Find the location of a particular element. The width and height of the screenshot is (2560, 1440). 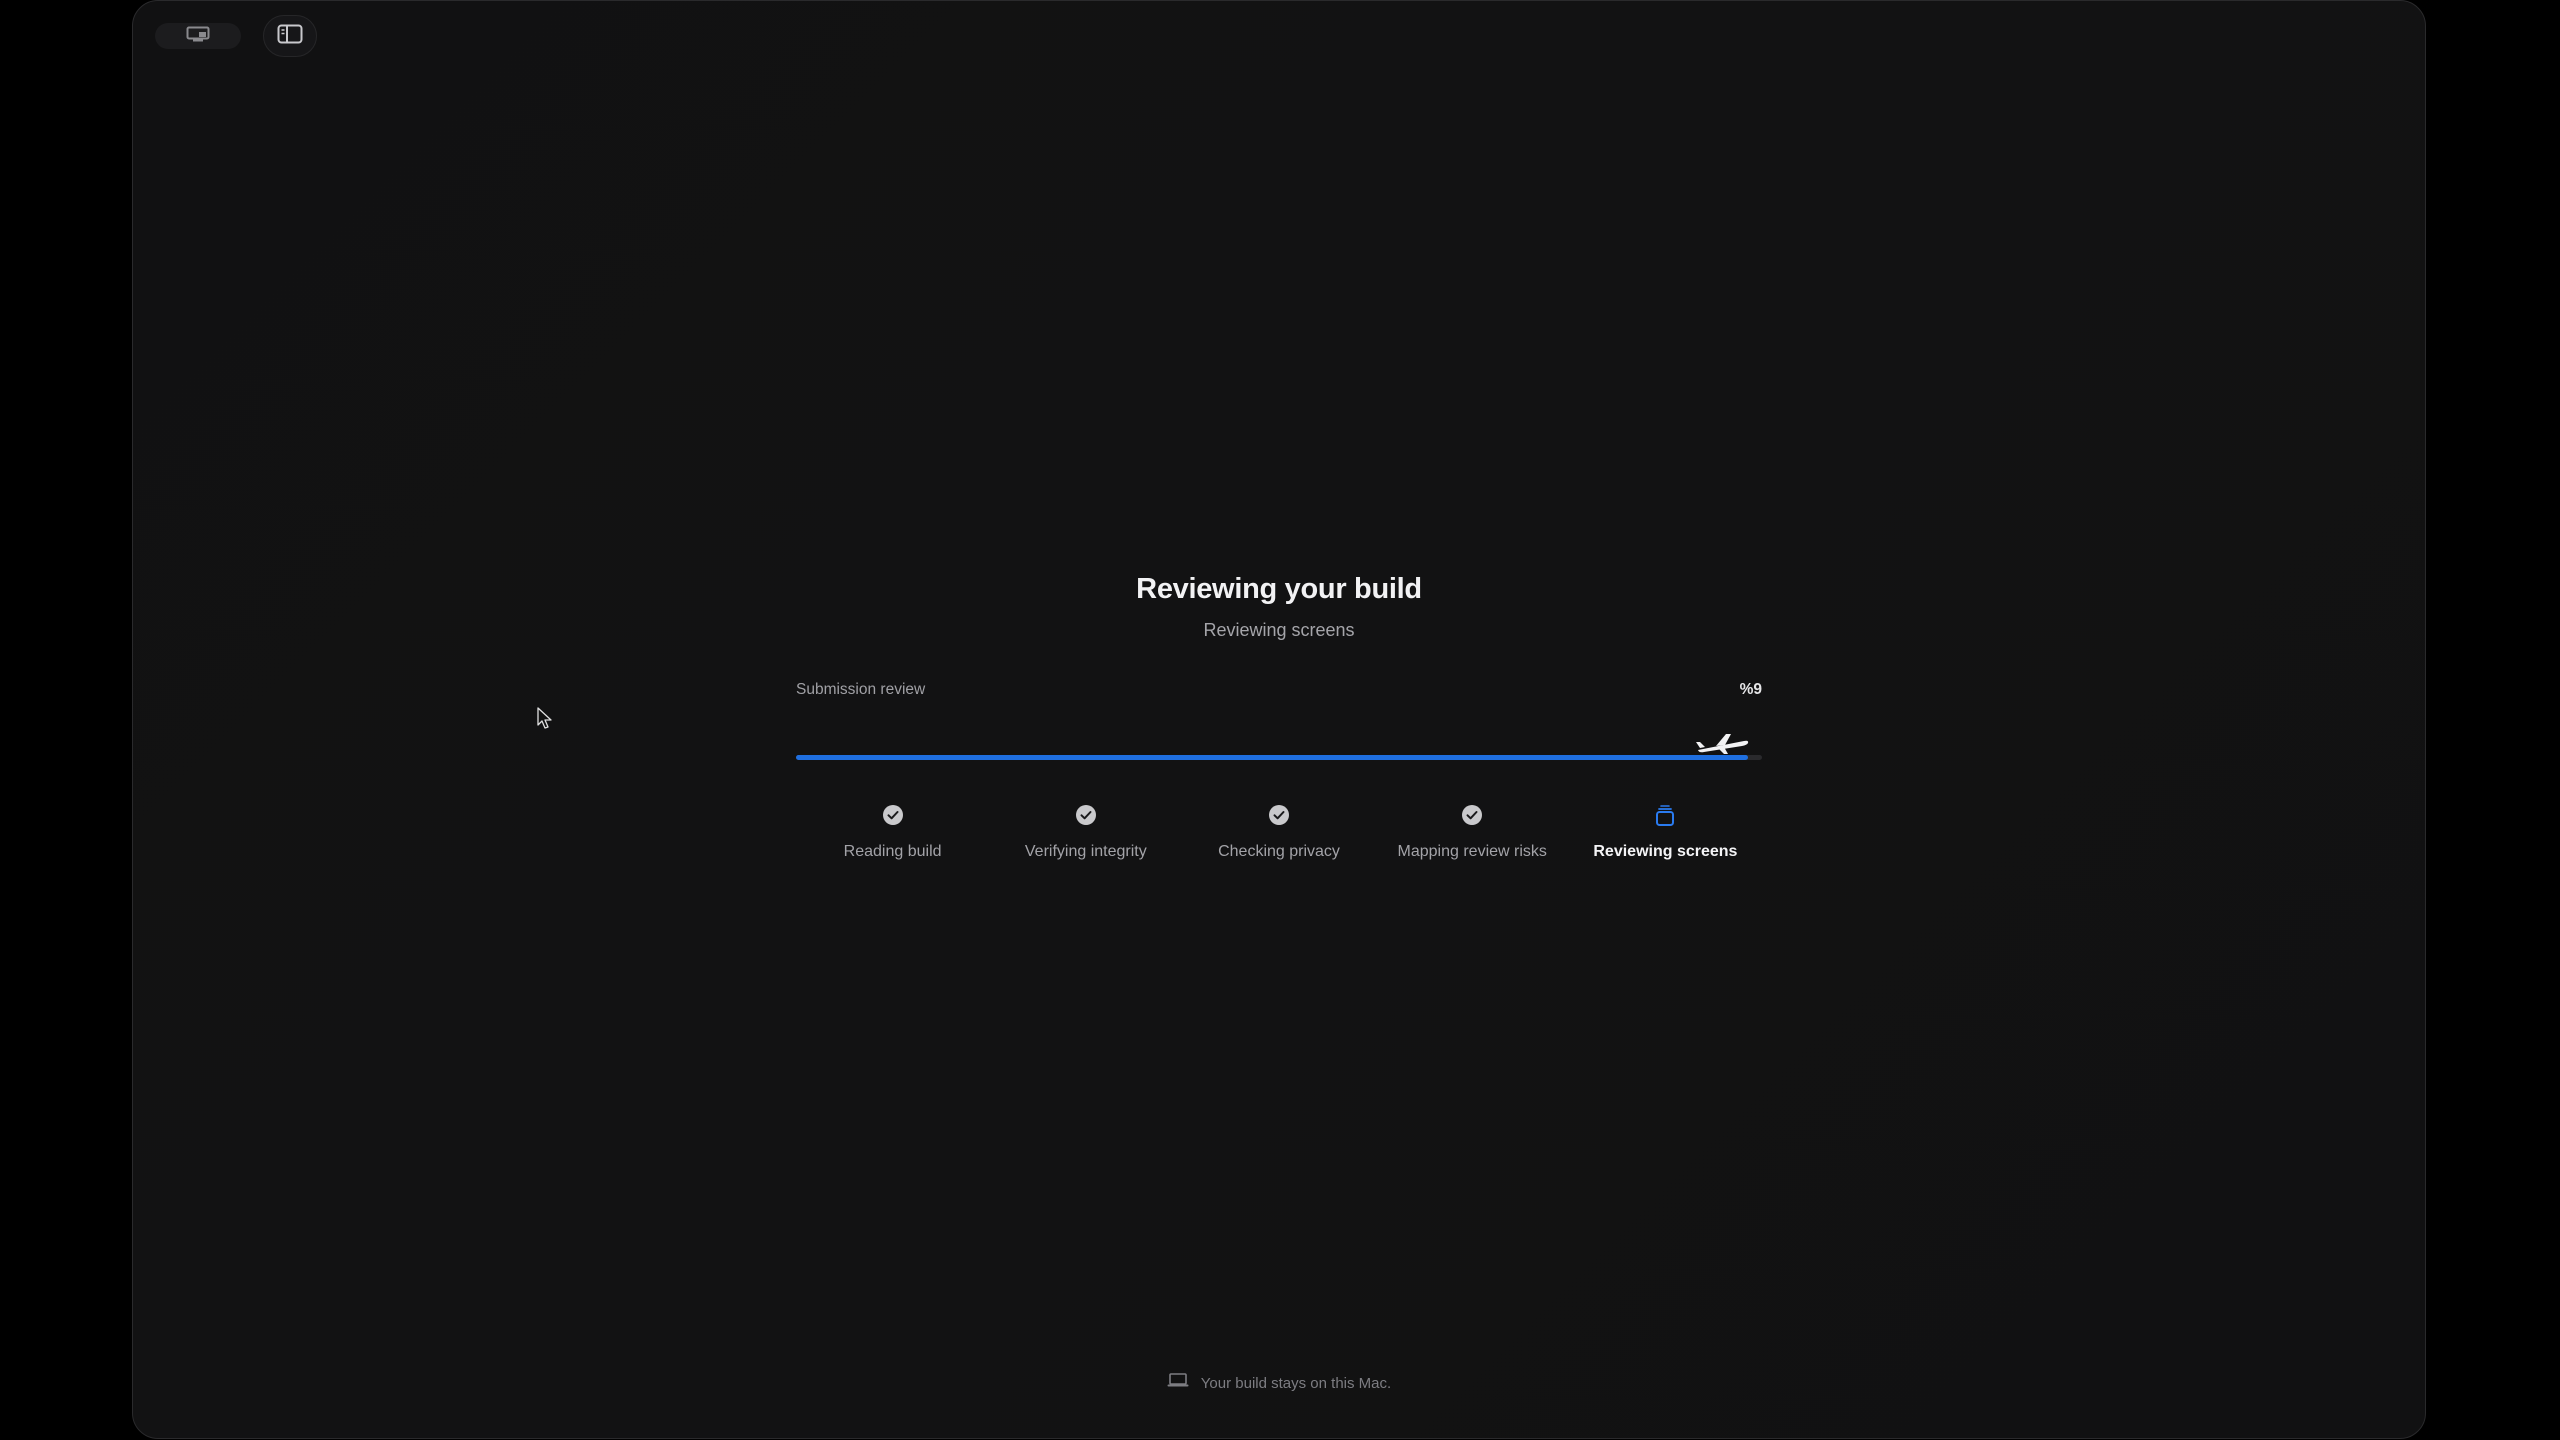

airplane-icon is located at coordinates (1722, 746).